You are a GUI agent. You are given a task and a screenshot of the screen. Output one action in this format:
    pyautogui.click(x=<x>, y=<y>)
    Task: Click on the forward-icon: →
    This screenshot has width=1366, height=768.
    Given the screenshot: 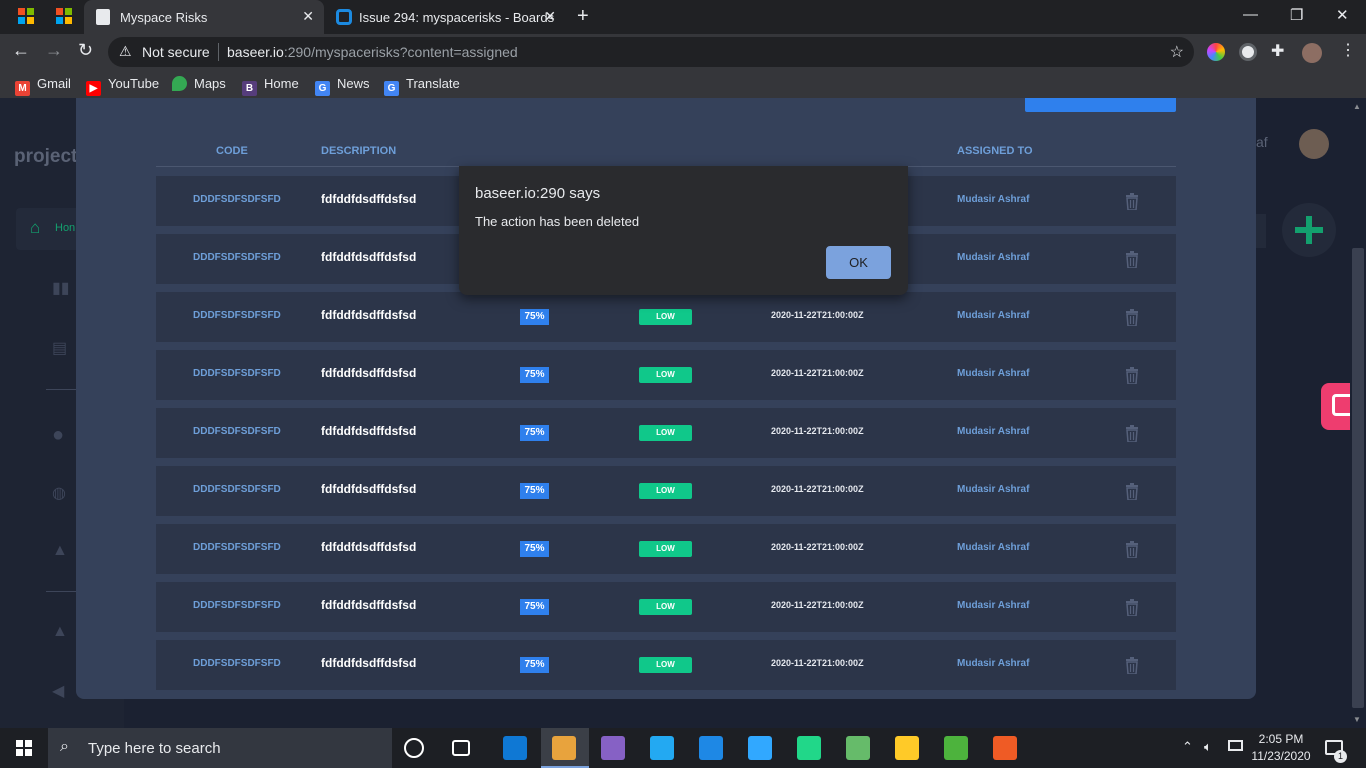 What is the action you would take?
    pyautogui.click(x=54, y=50)
    